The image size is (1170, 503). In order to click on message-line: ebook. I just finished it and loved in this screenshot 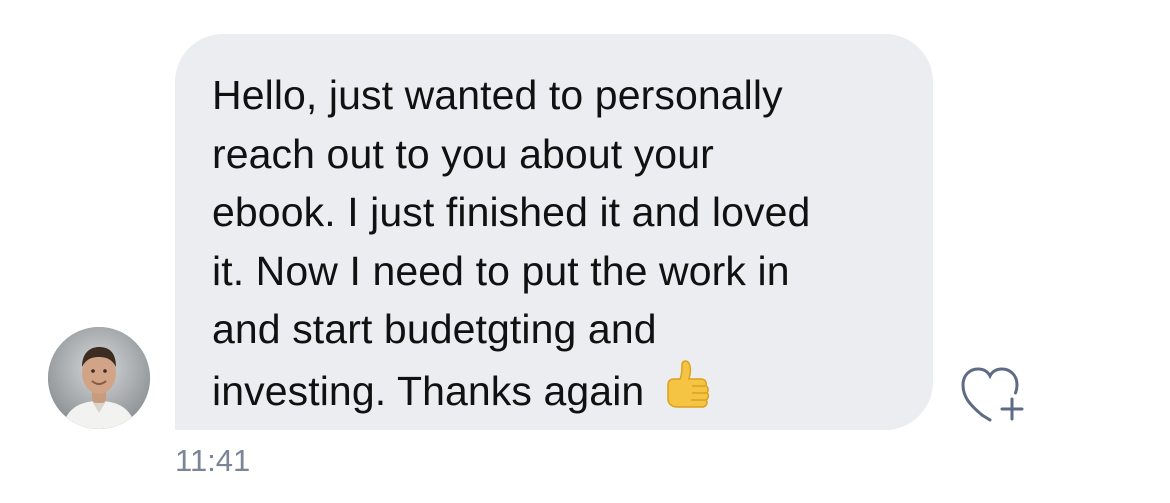, I will do `click(511, 212)`.